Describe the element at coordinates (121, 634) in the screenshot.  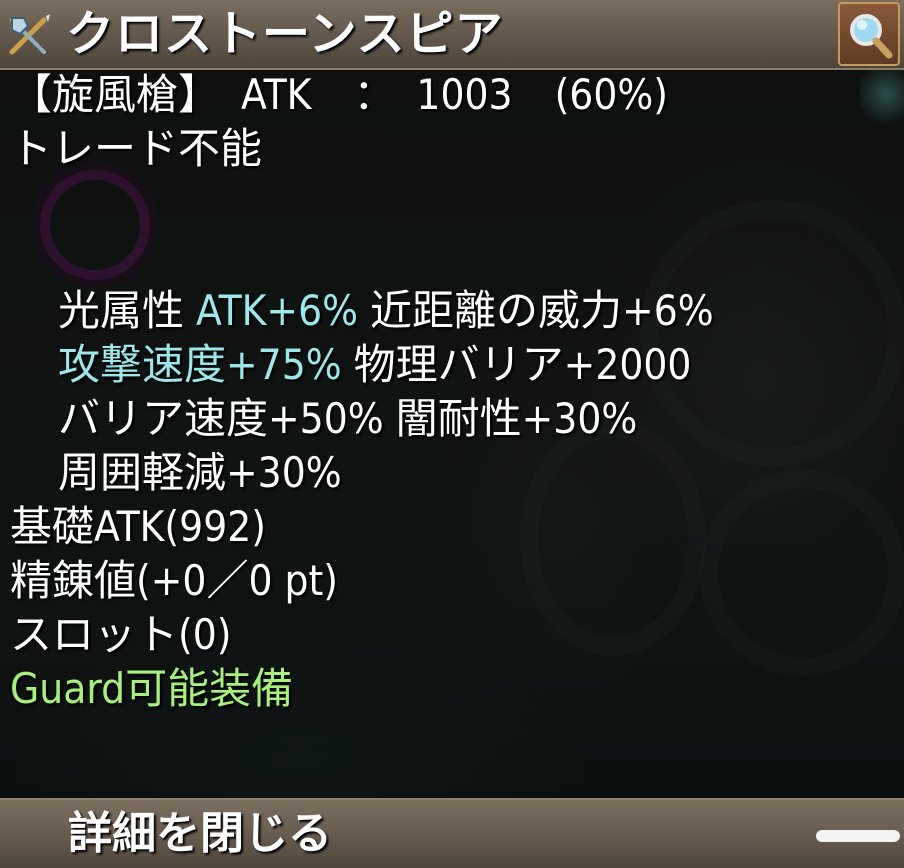
I see `slot-count: スロット(0)` at that location.